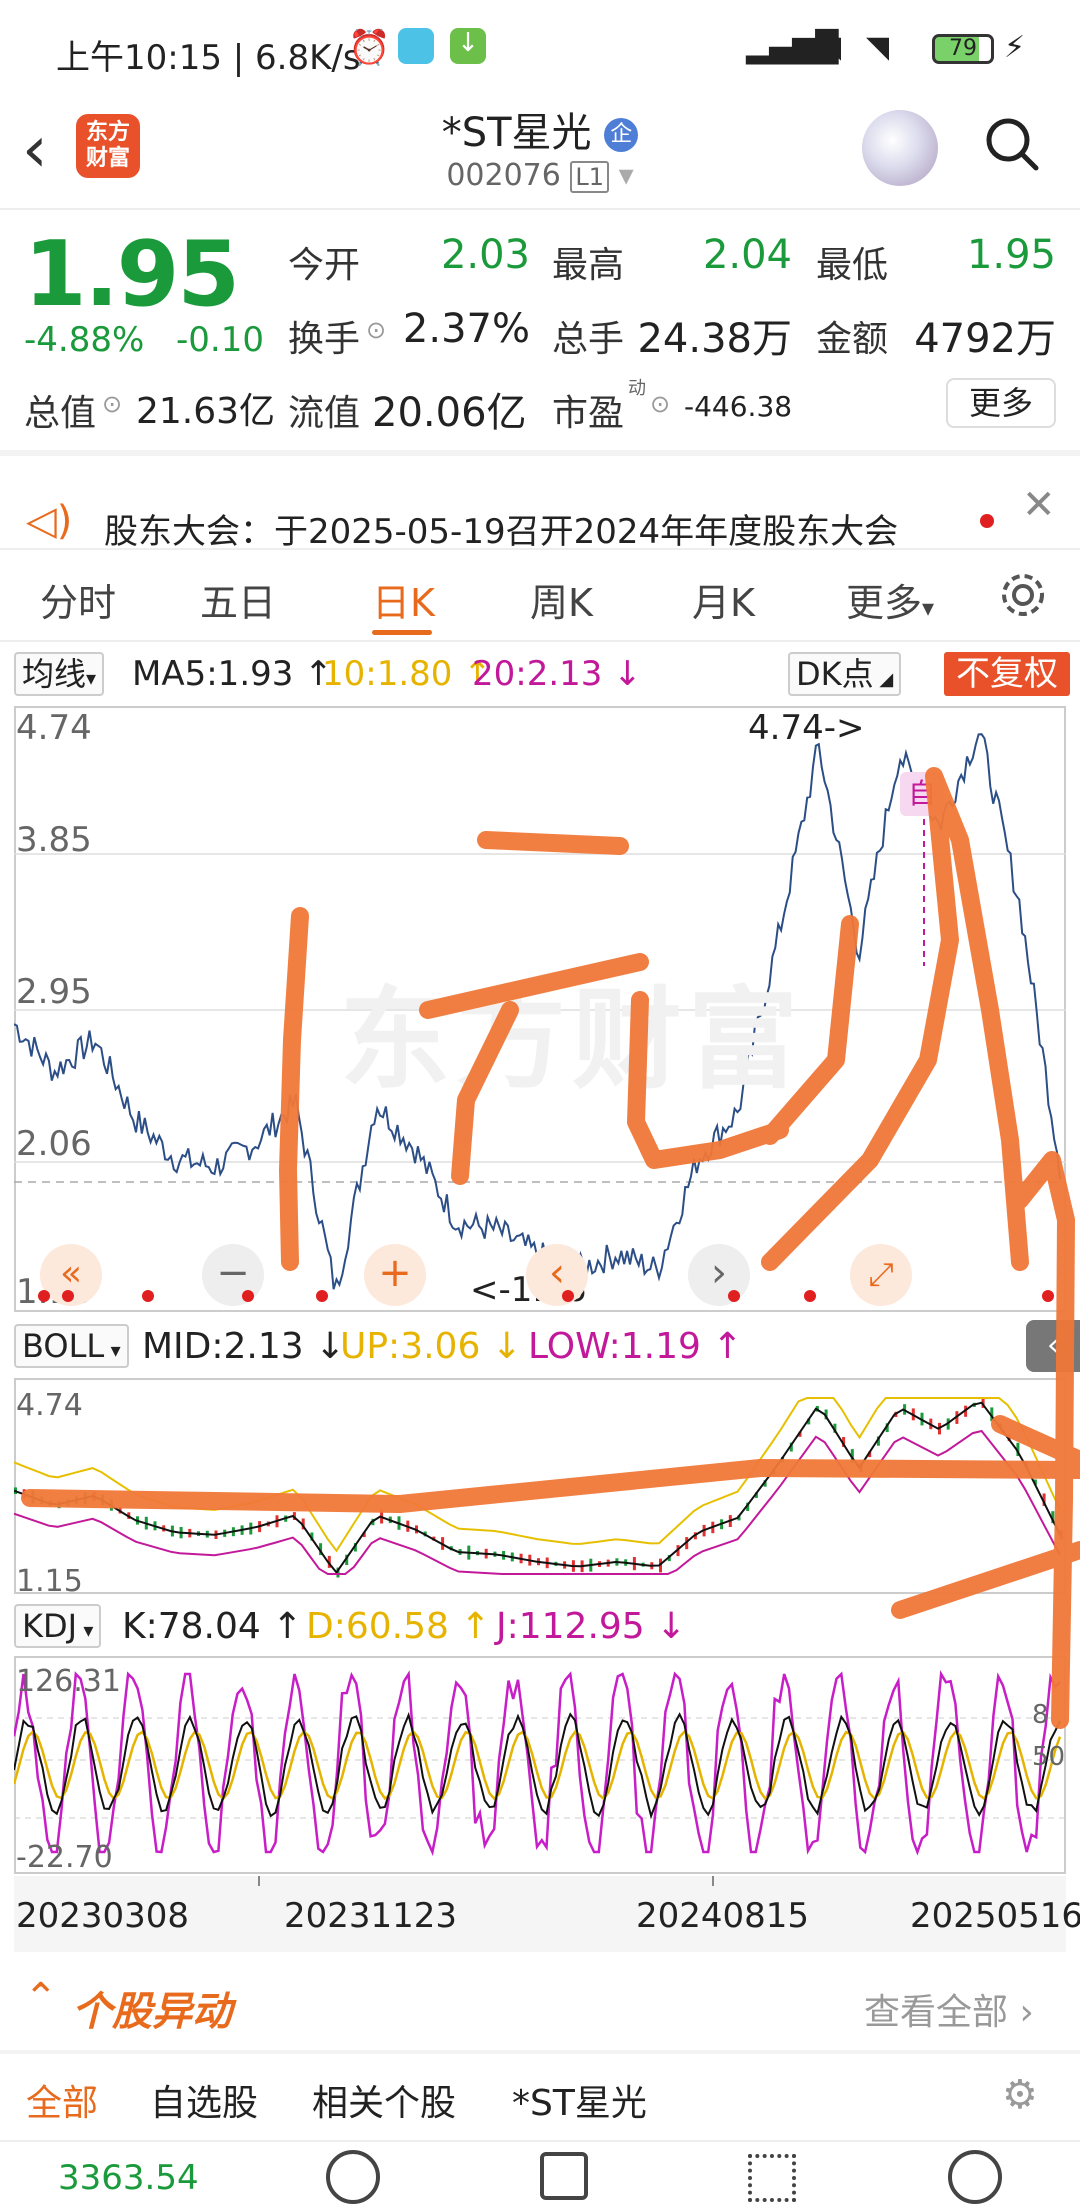 Image resolution: width=1080 pixels, height=2204 pixels. What do you see at coordinates (1001, 403) in the screenshot?
I see `more-quote-button: 更多` at bounding box center [1001, 403].